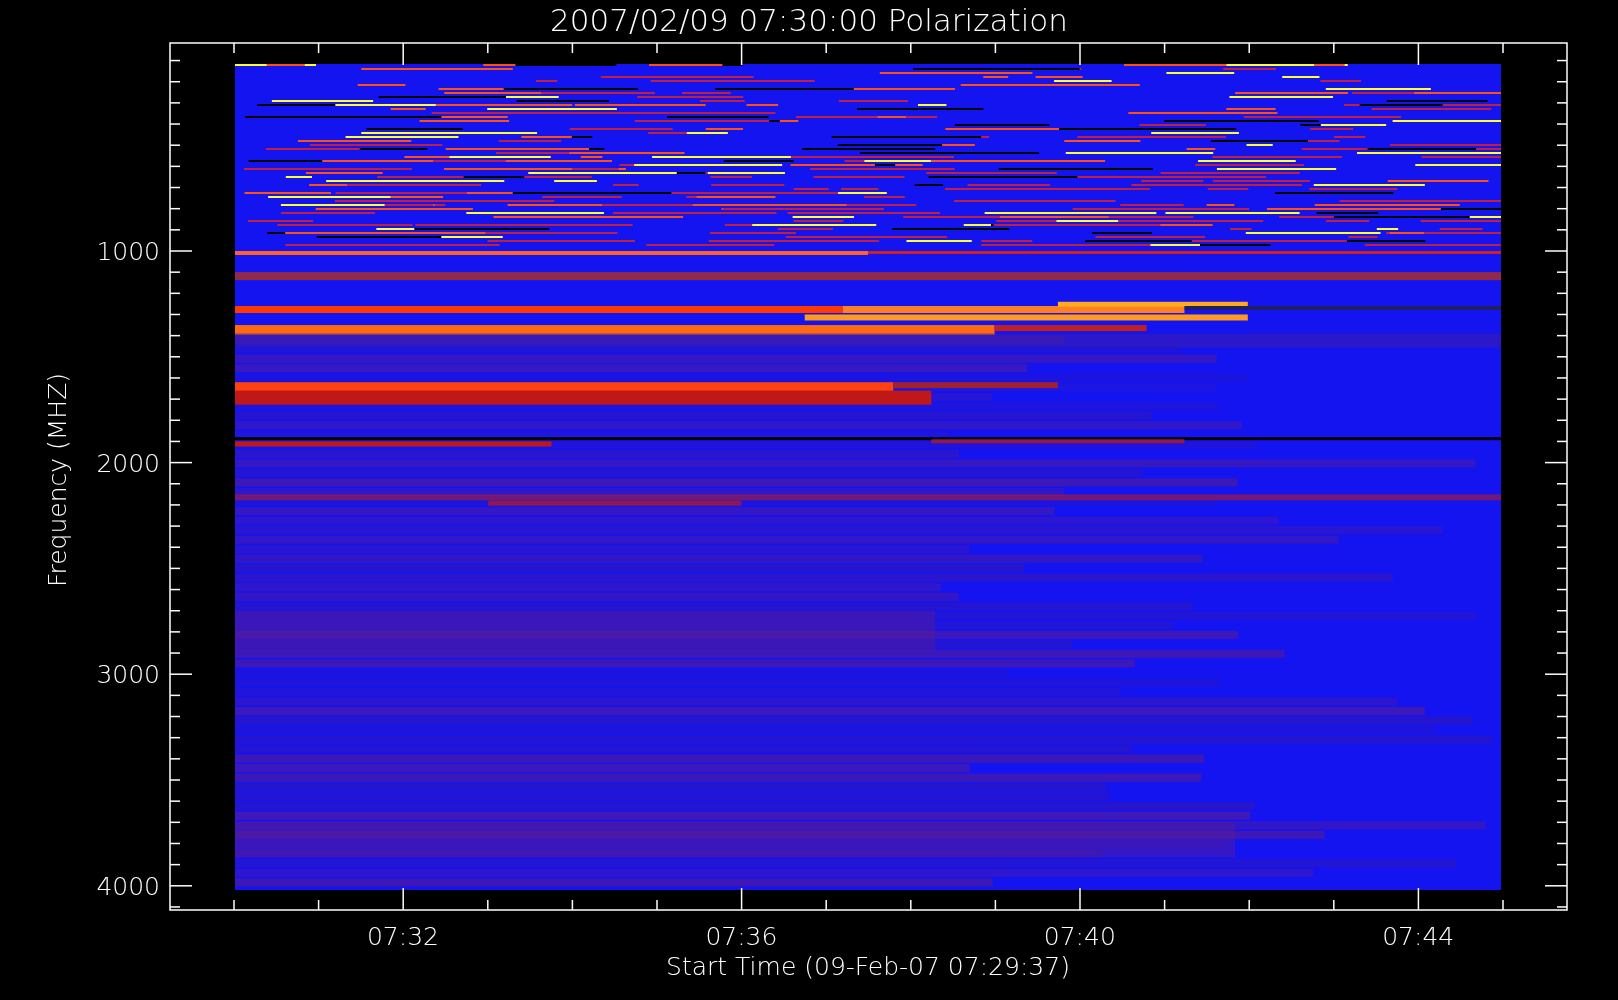  What do you see at coordinates (128, 886) in the screenshot?
I see `y-tick-label: 4000` at bounding box center [128, 886].